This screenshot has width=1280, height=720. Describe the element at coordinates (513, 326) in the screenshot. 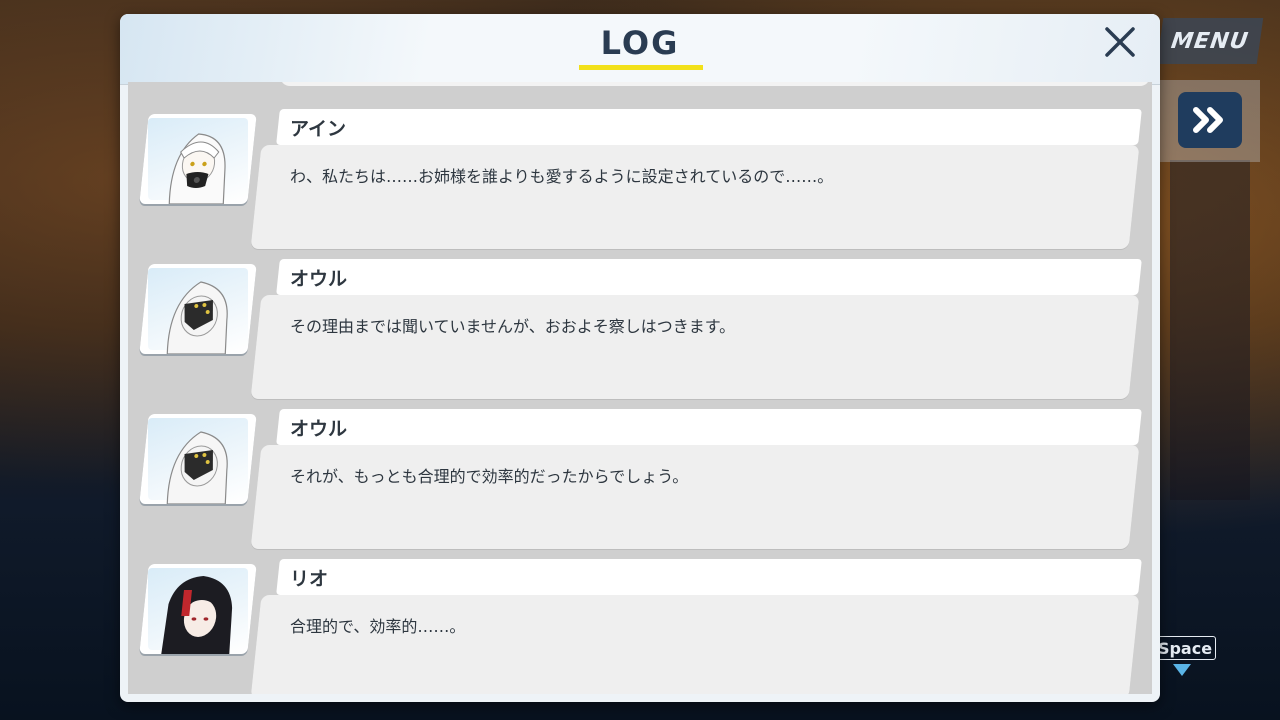

I see `dialogue-text: その理由までは聞いていませんが、おおよそ察しはつきます。` at that location.